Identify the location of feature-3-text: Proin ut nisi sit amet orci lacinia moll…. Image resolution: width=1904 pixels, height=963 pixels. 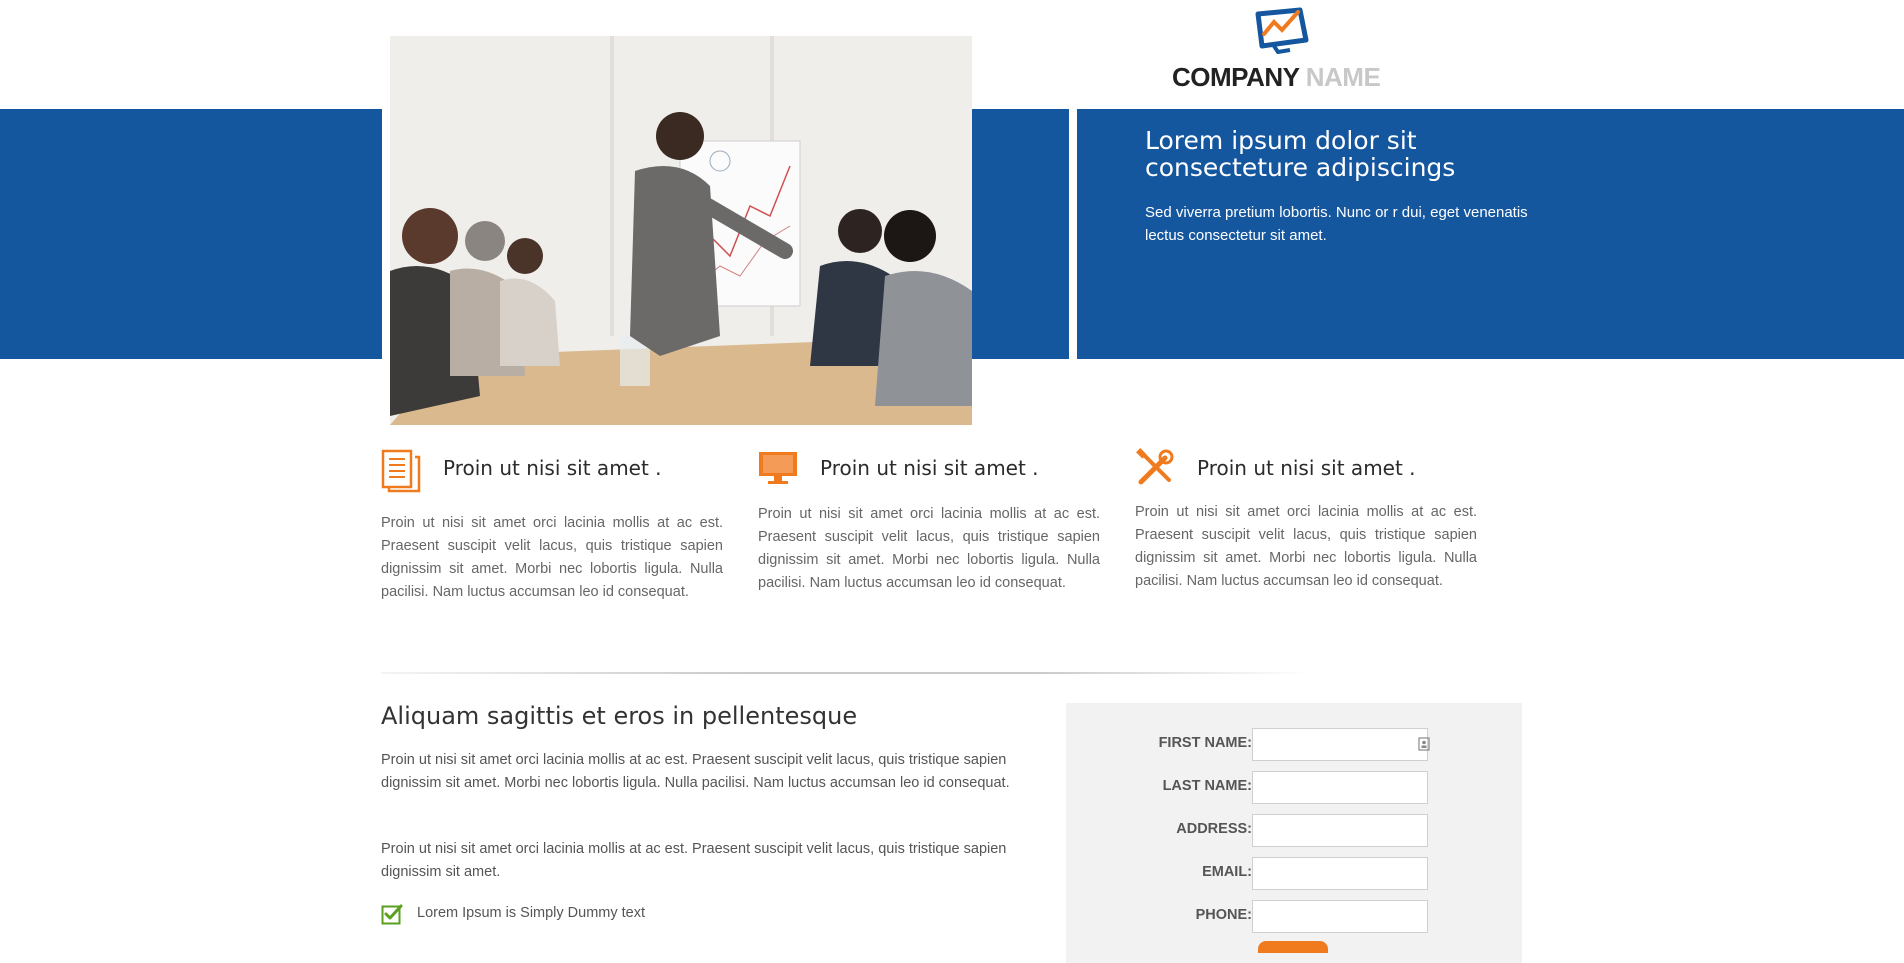
(1306, 546).